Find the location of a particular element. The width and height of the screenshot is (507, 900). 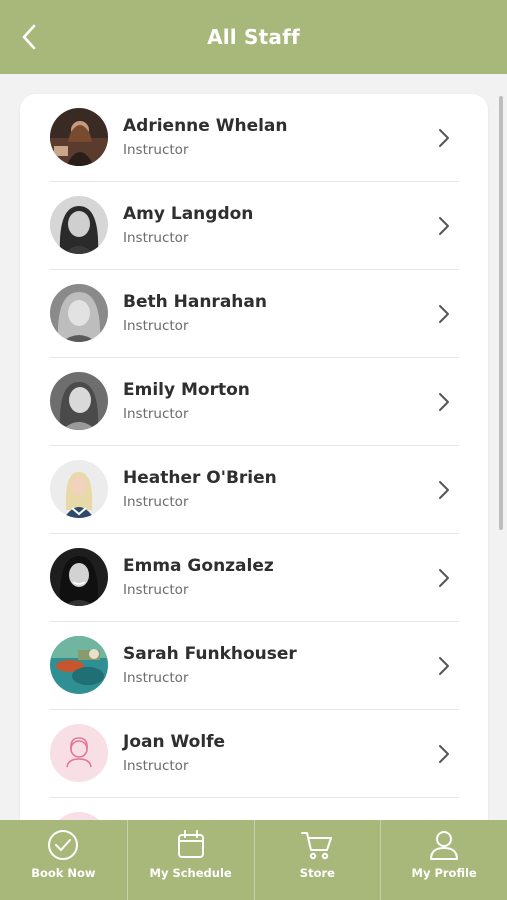

person-placeholder-icon is located at coordinates (79, 752).